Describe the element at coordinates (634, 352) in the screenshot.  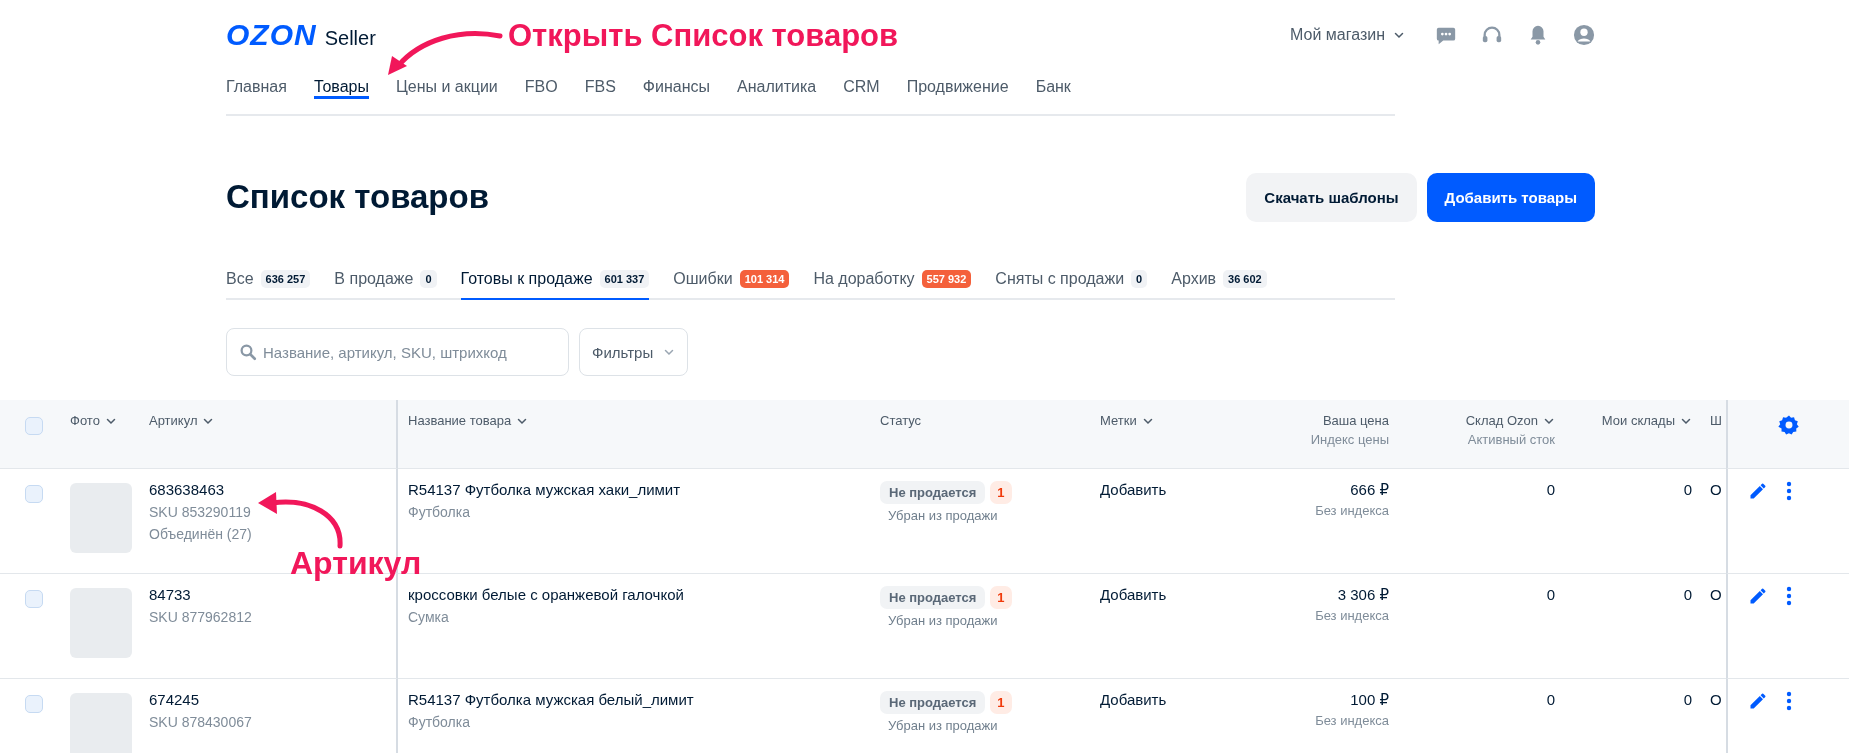
I see `filters-button: Фильтры` at that location.